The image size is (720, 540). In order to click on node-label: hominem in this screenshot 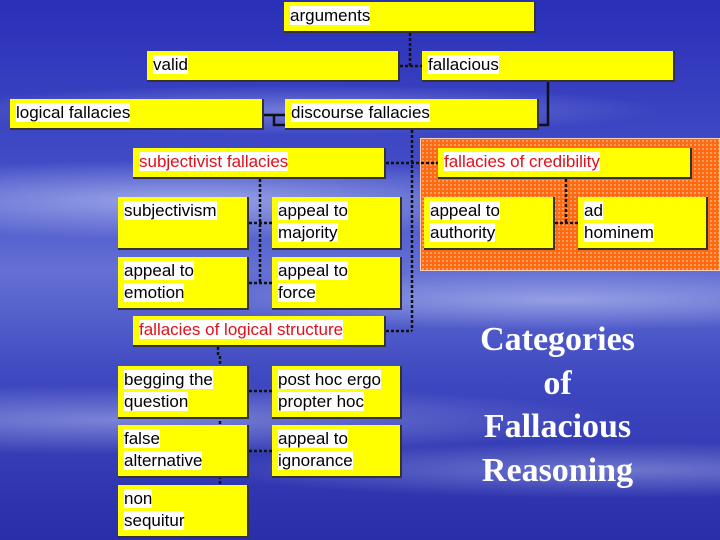, I will do `click(619, 232)`.